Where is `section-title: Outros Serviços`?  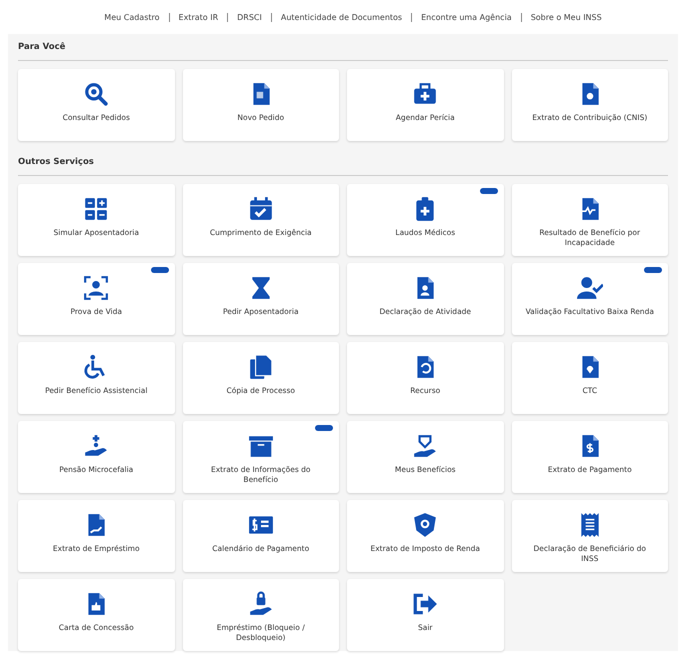 section-title: Outros Serviços is located at coordinates (343, 164).